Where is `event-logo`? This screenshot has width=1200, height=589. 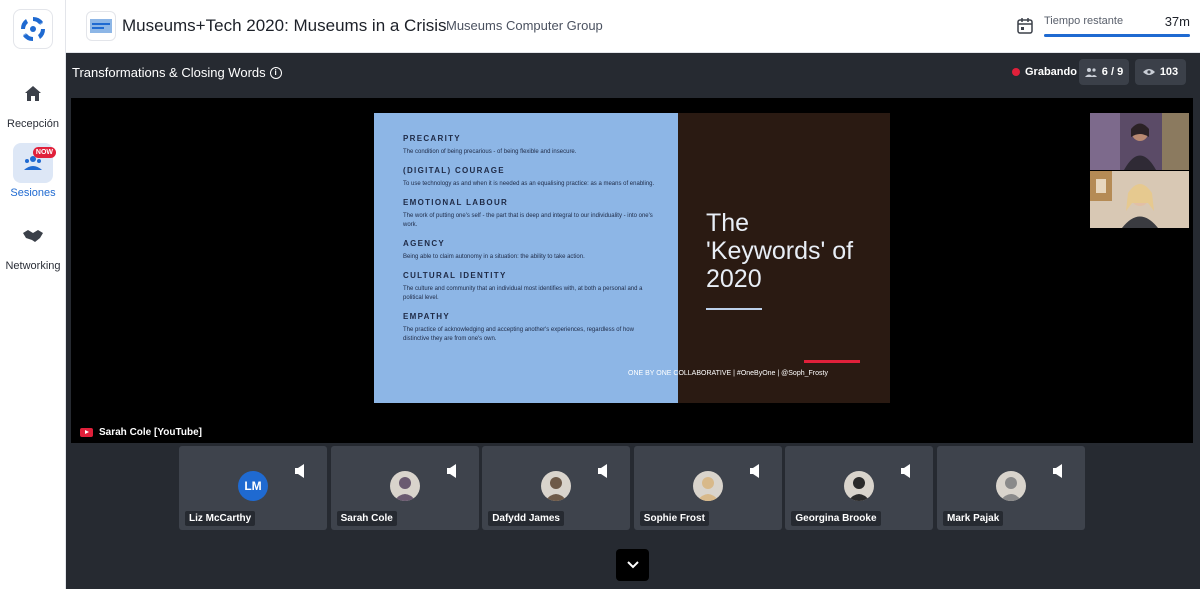 event-logo is located at coordinates (101, 26).